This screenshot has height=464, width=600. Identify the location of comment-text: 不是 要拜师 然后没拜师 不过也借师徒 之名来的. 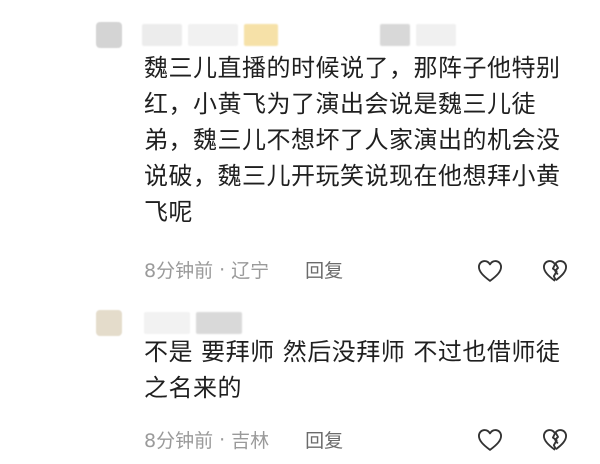
(352, 370).